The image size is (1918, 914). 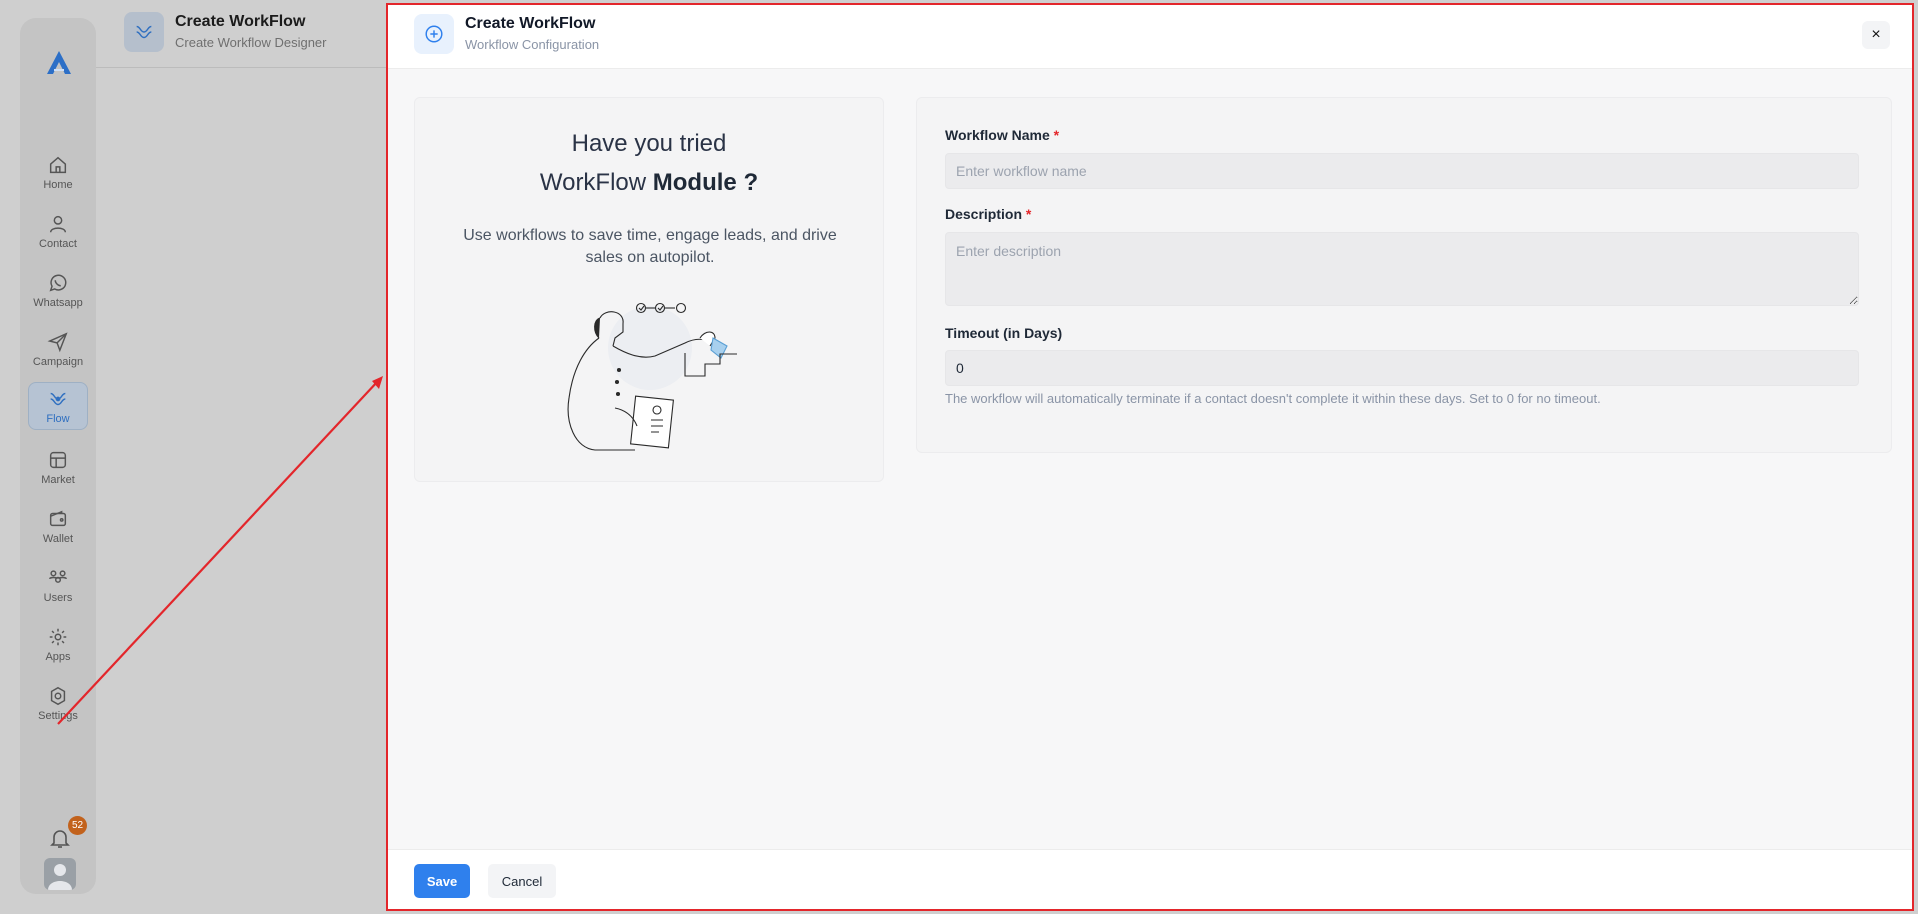 What do you see at coordinates (58, 164) in the screenshot?
I see `home-icon` at bounding box center [58, 164].